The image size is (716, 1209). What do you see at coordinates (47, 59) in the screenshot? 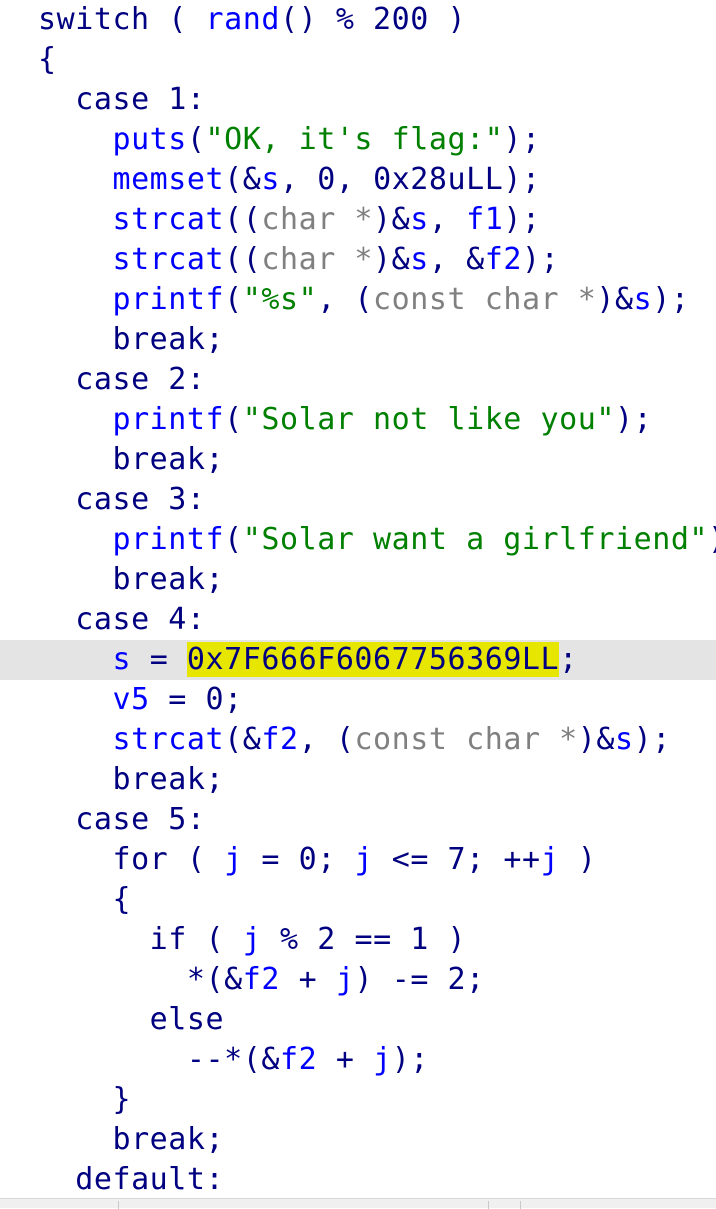
I see `punctuation-token: {` at bounding box center [47, 59].